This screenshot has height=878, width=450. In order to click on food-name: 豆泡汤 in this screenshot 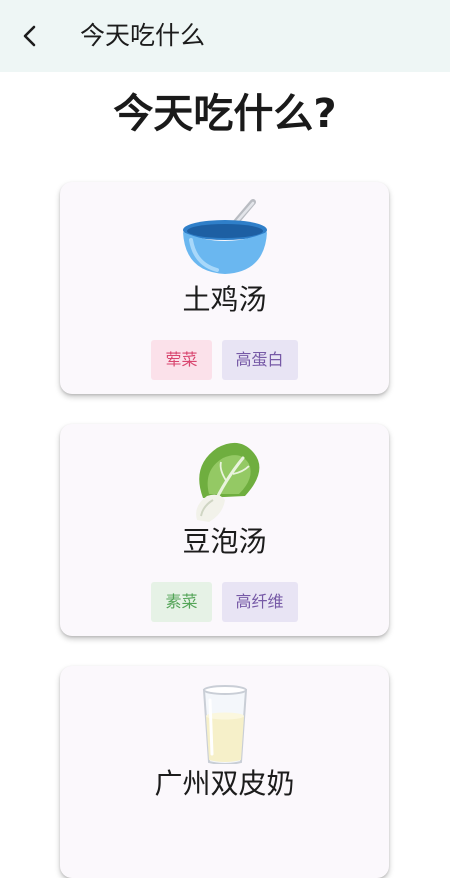, I will do `click(224, 541)`.